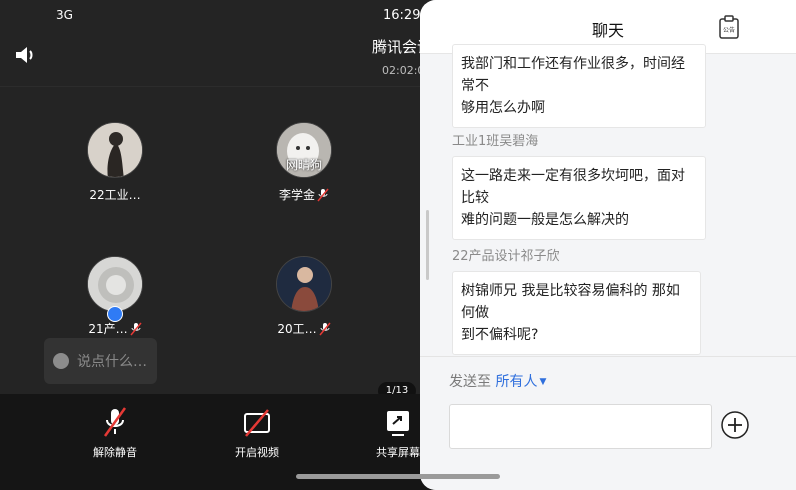  Describe the element at coordinates (398, 423) in the screenshot. I see `share-screen-icon` at that location.